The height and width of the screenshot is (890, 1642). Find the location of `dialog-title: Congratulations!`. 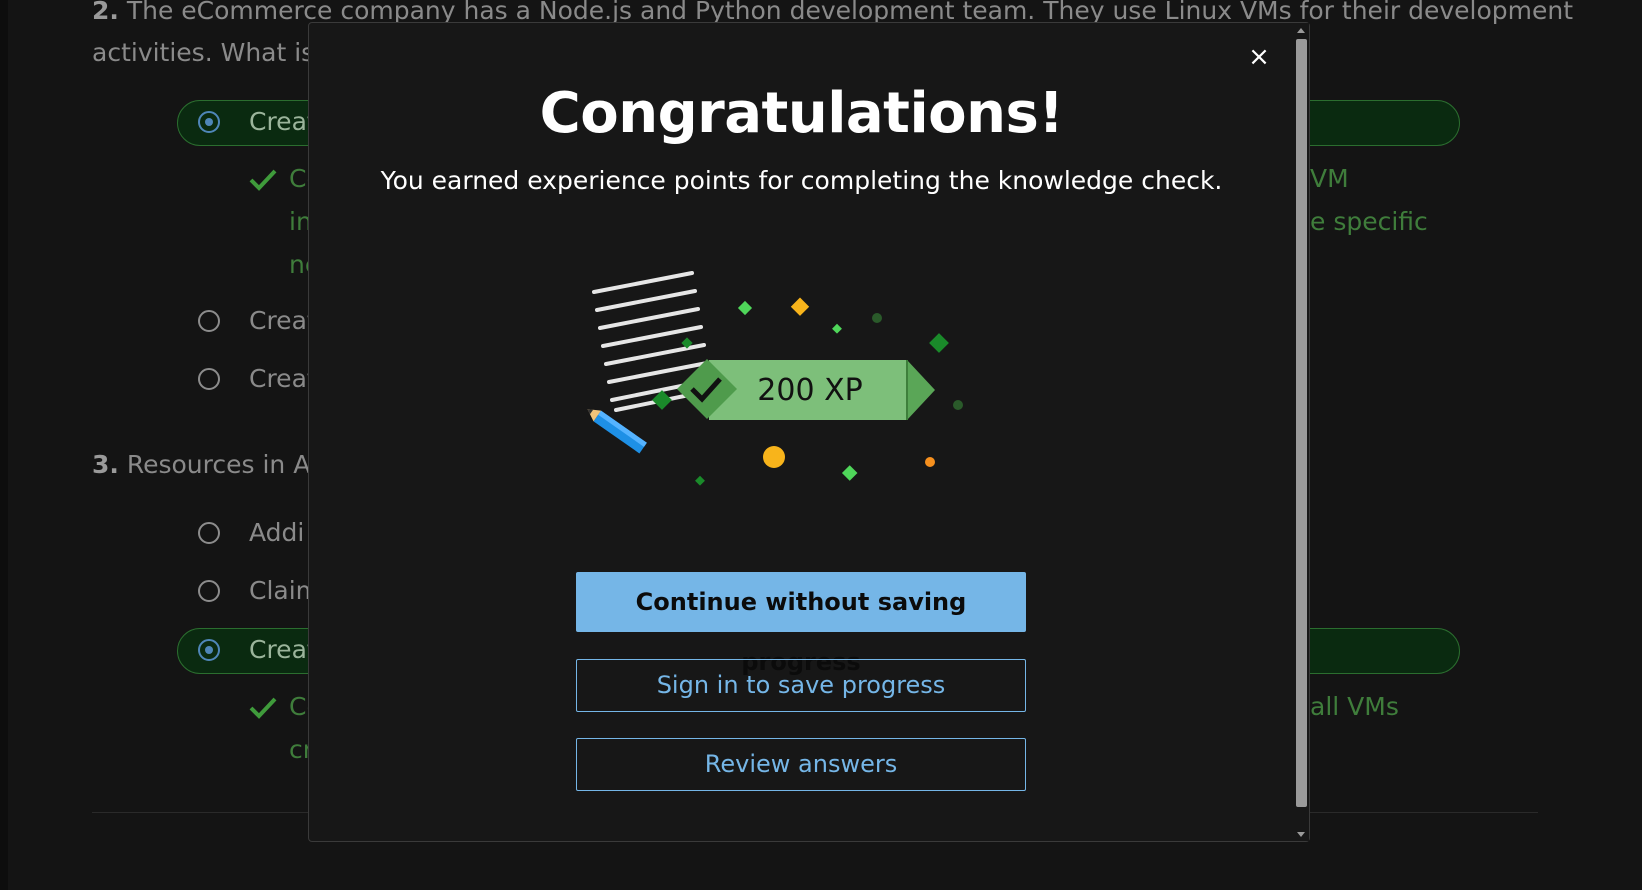

dialog-title: Congratulations! is located at coordinates (801, 113).